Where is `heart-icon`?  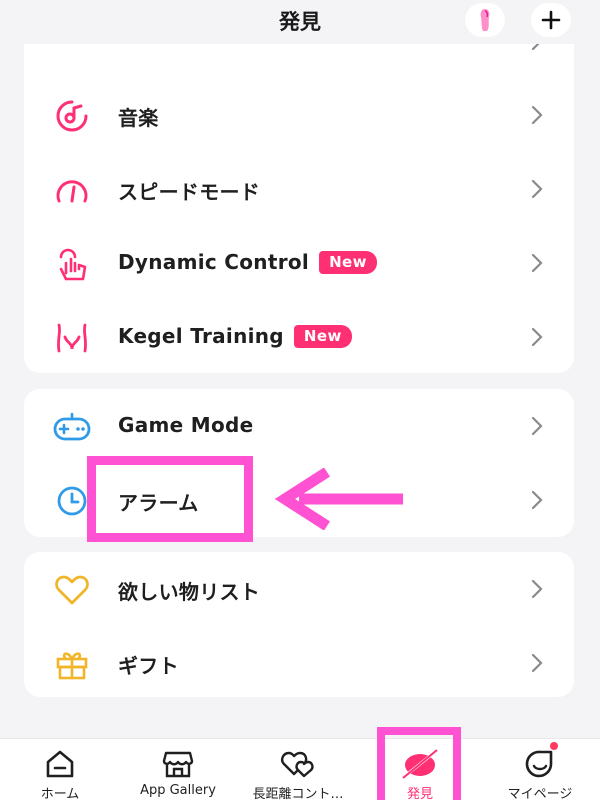 heart-icon is located at coordinates (72, 590).